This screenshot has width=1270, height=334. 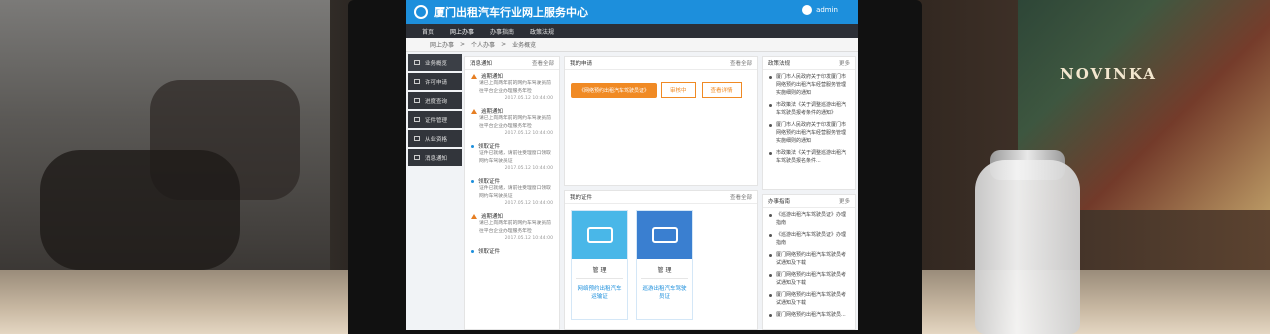 I want to click on policy-header: 政策法规 更多, so click(x=809, y=63).